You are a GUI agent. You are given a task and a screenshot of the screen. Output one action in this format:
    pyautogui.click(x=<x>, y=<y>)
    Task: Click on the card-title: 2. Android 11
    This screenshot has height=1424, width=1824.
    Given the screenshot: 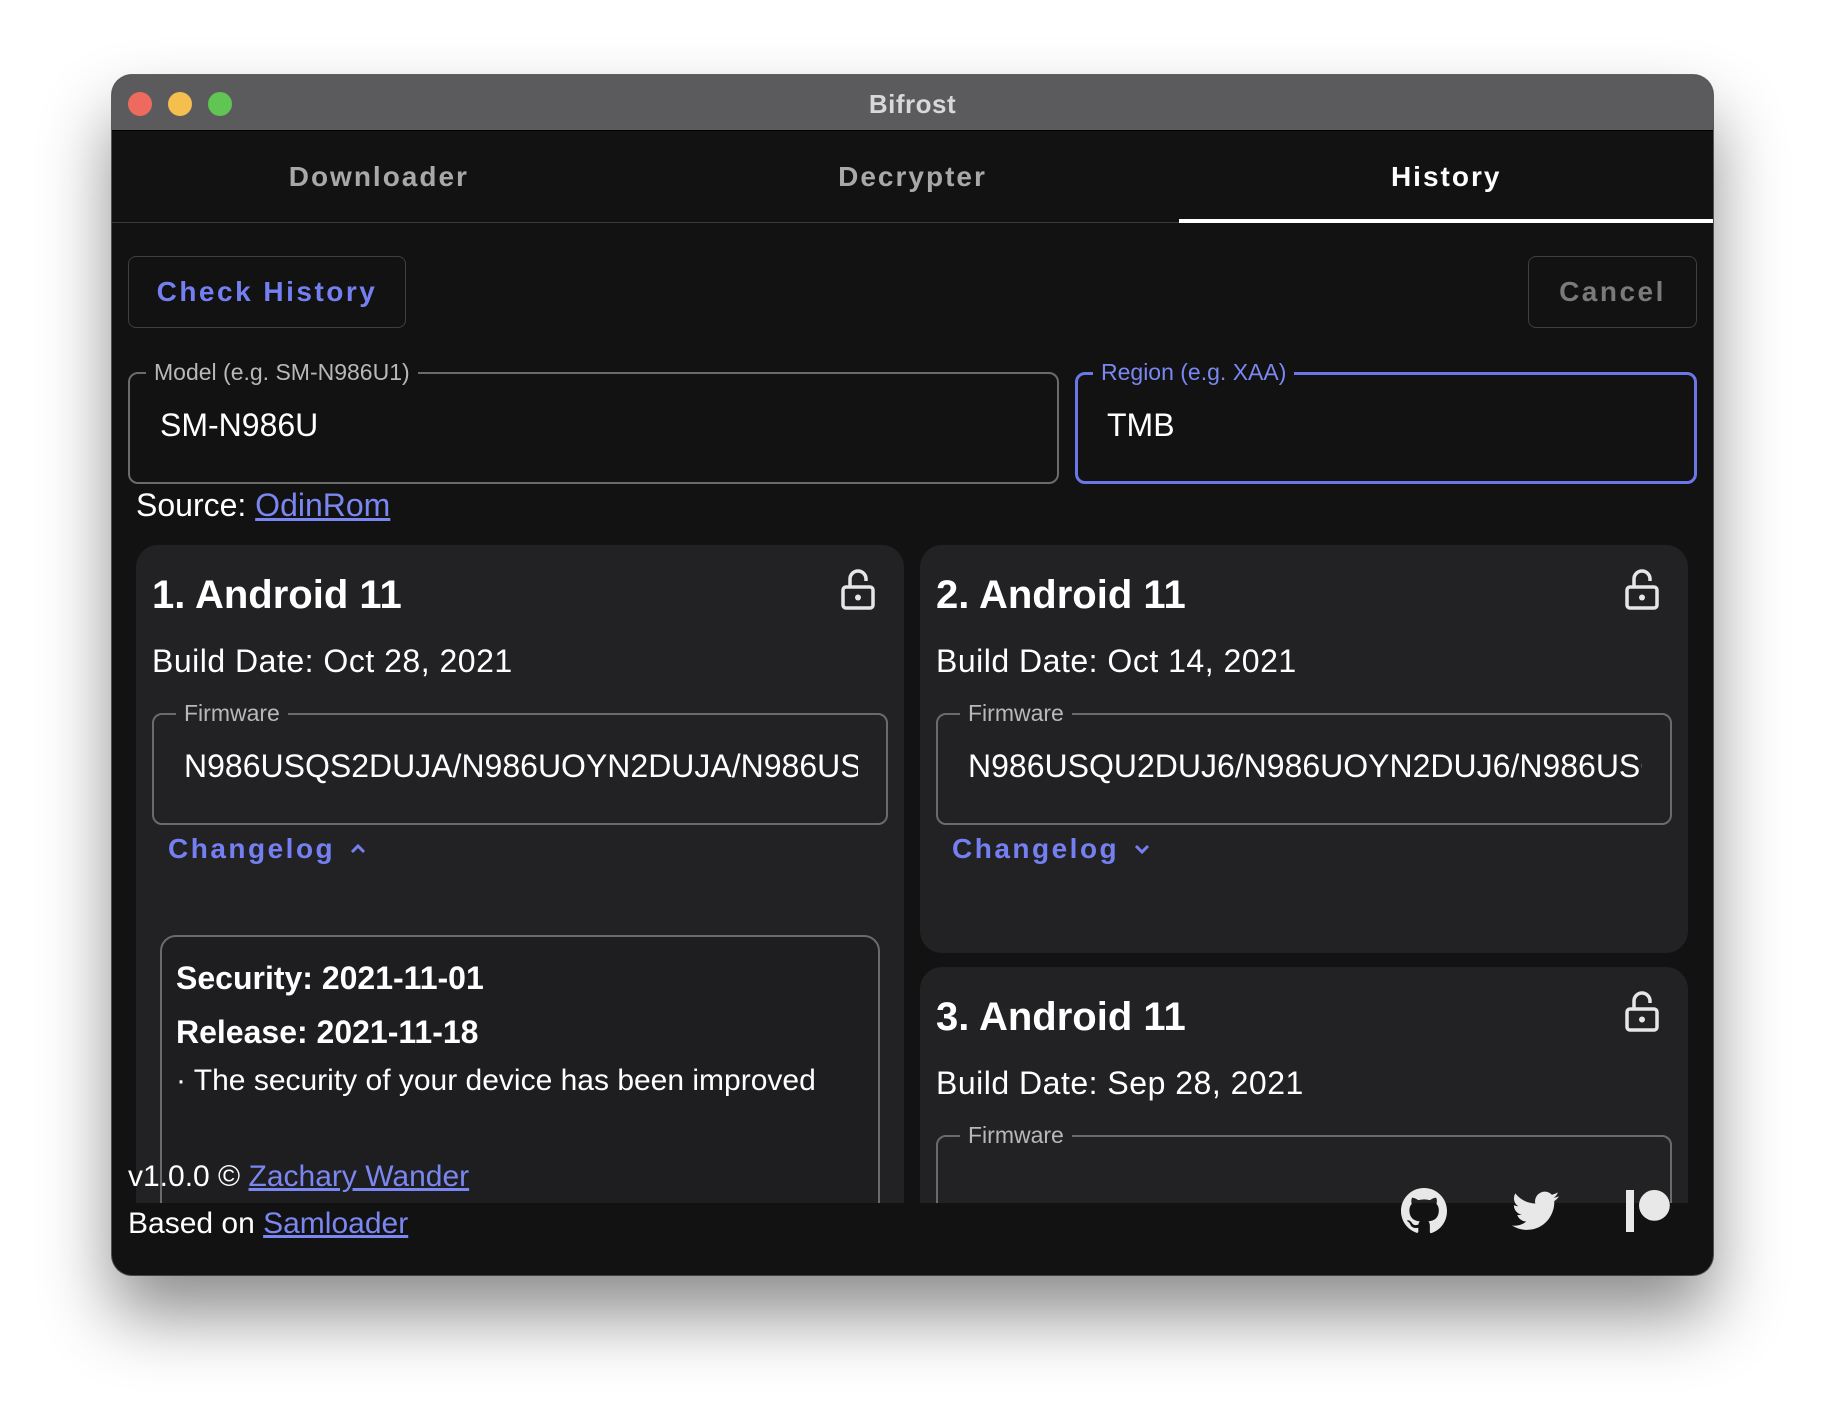 What is the action you would take?
    pyautogui.click(x=1061, y=595)
    